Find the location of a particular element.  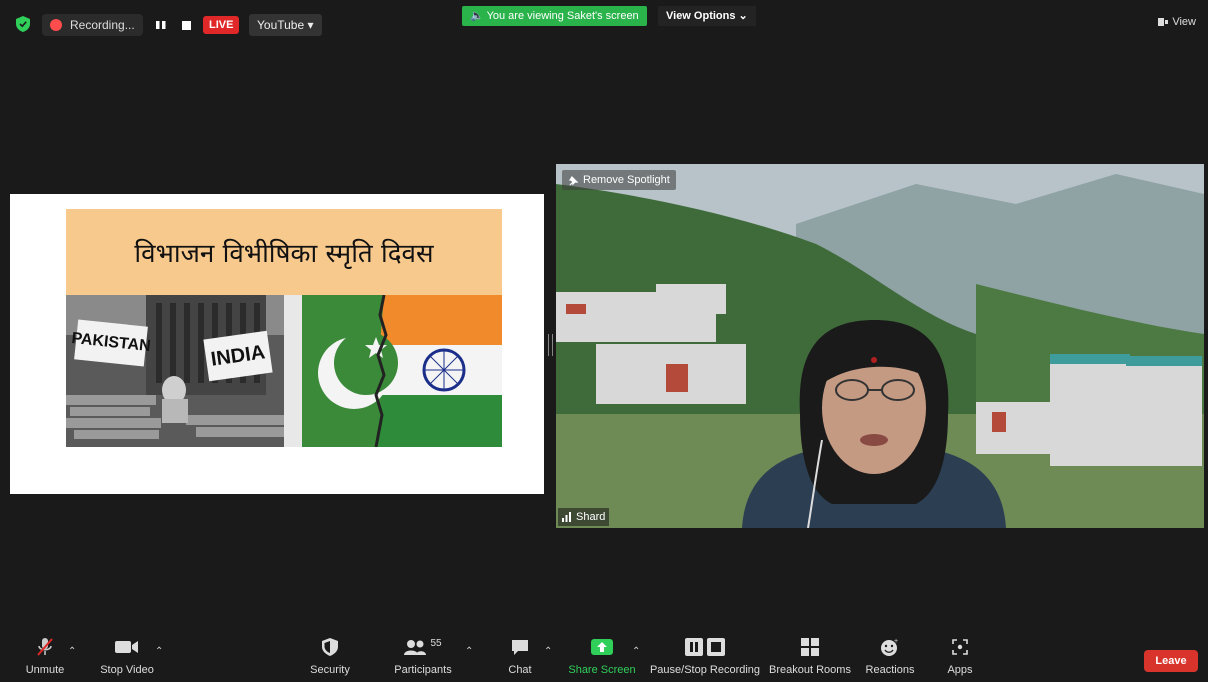

pause-recording-button is located at coordinates (161, 25).